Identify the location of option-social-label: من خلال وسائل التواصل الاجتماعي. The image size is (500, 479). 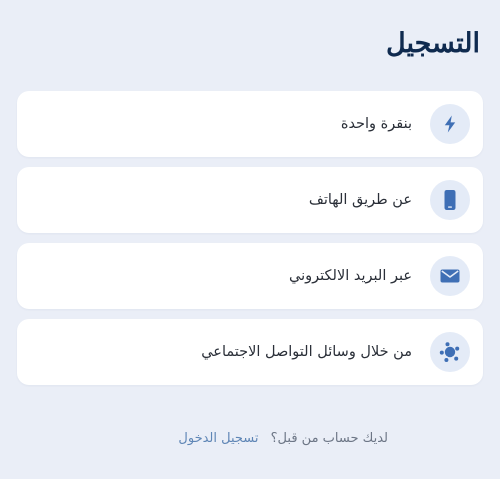
(306, 352).